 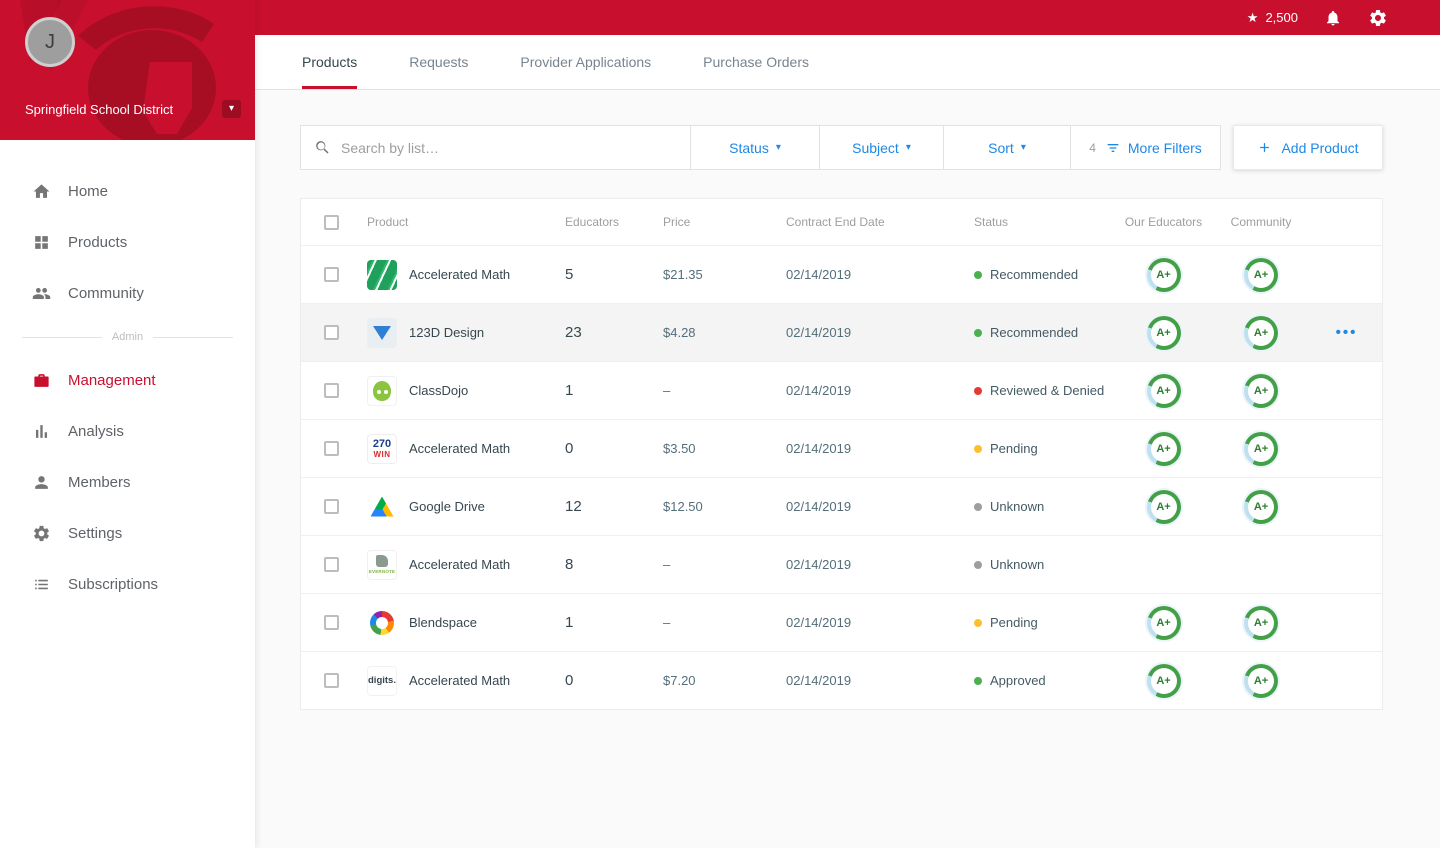 What do you see at coordinates (127, 584) in the screenshot?
I see `sidebar-item-subscriptions: Subscriptions` at bounding box center [127, 584].